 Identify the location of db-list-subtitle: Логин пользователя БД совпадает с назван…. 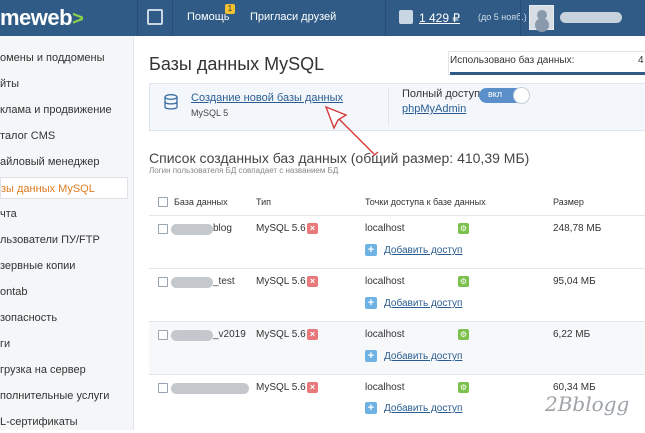
(244, 170).